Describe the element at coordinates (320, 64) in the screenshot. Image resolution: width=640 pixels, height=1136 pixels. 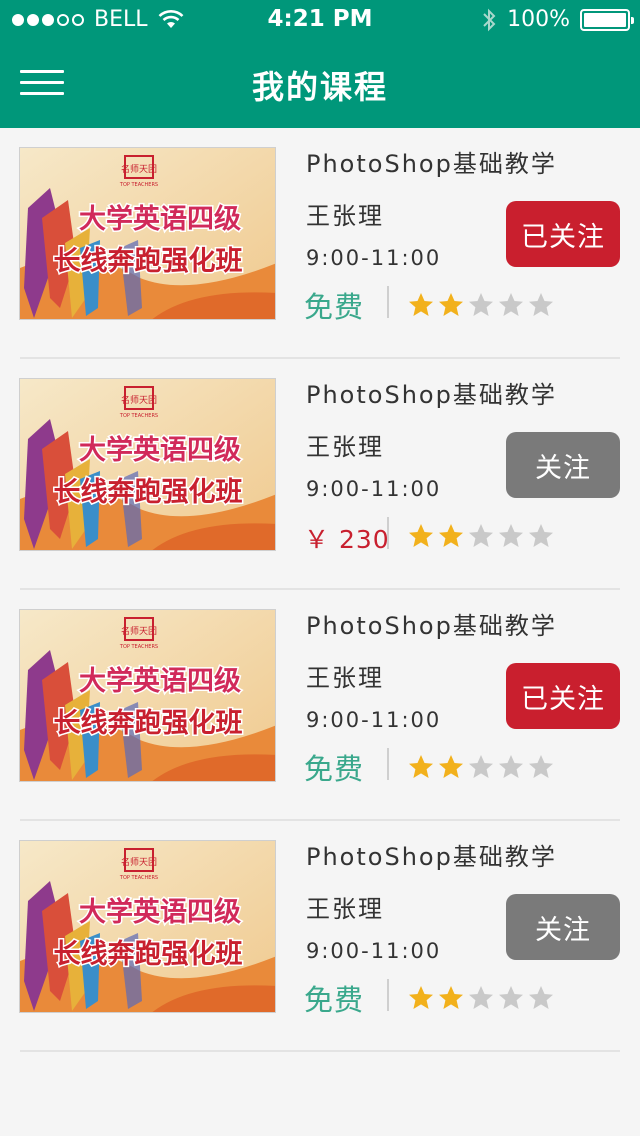
I see `nav-header: BELL 4:21 PM 100% 我的课程` at that location.